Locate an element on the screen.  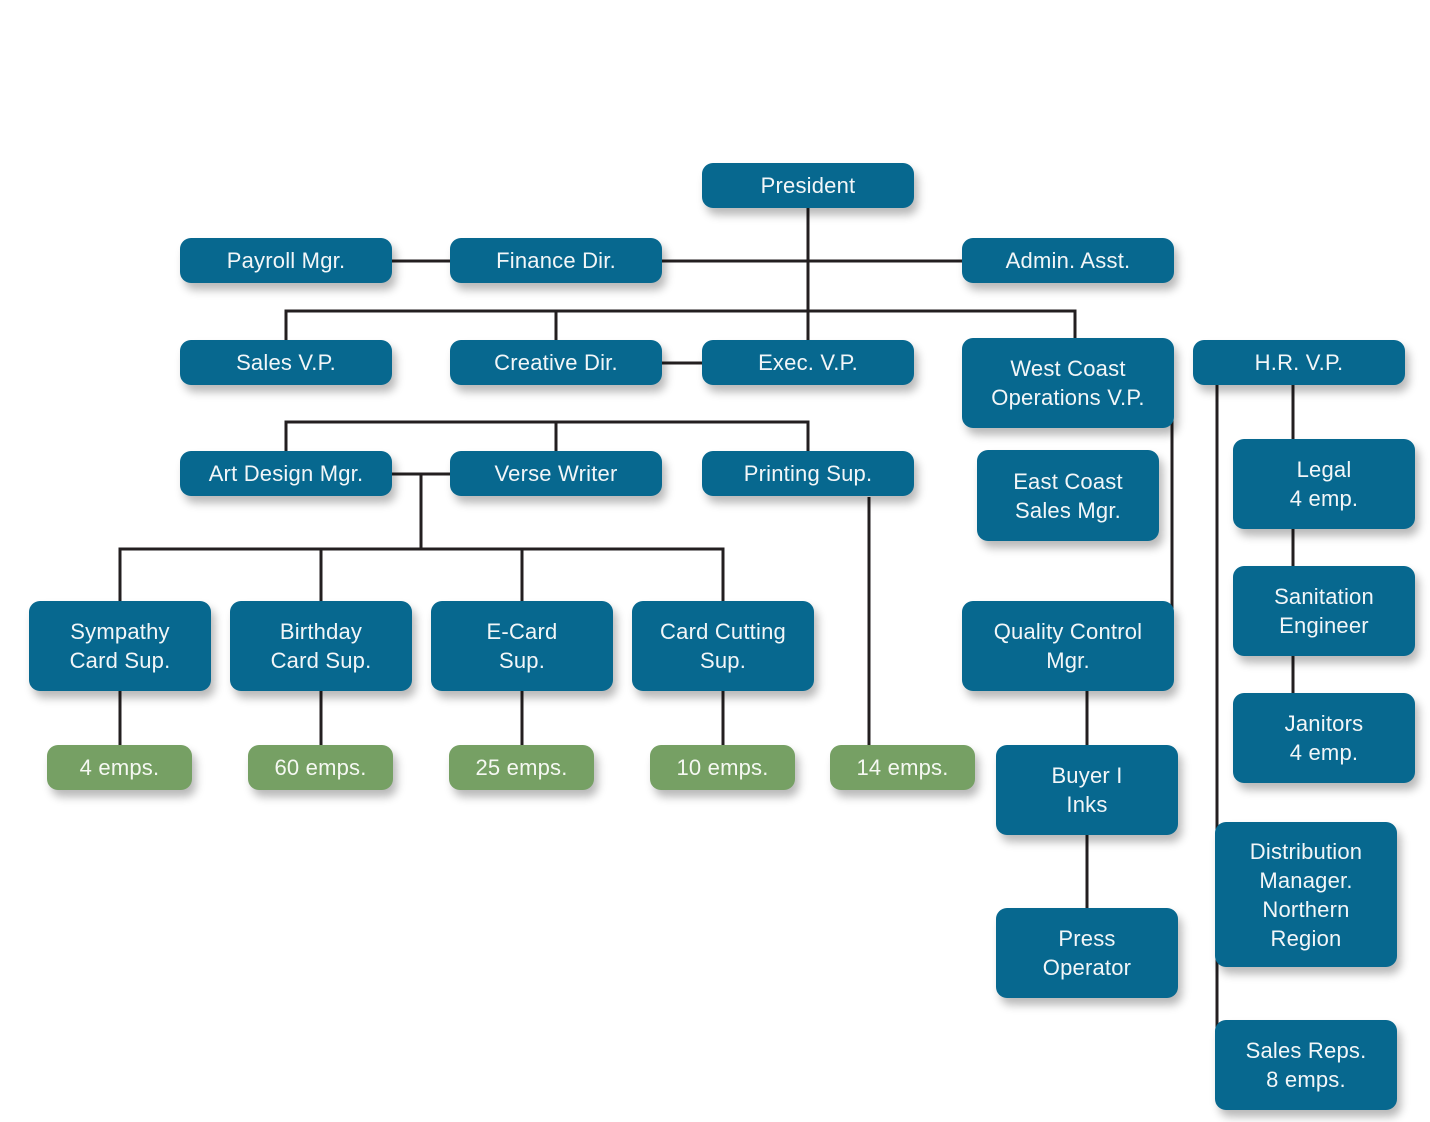
node-east-coast-sales-mgr: East Coast Sales Mgr. is located at coordinates (1068, 495).